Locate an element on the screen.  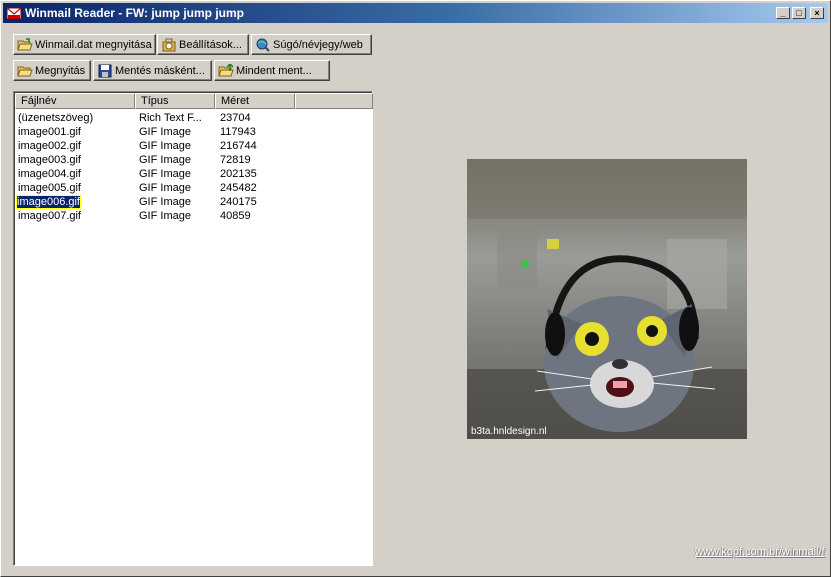
app-icon is located at coordinates (14, 13).